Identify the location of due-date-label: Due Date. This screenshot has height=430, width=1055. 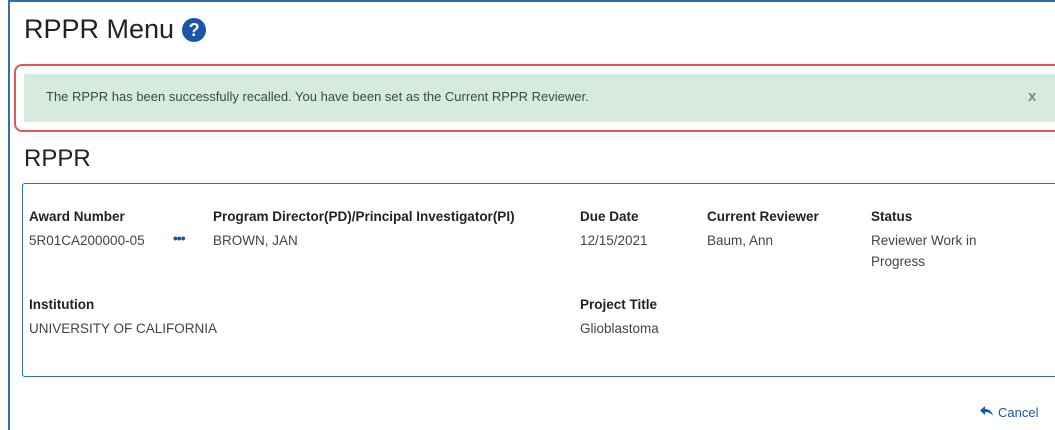
(609, 216).